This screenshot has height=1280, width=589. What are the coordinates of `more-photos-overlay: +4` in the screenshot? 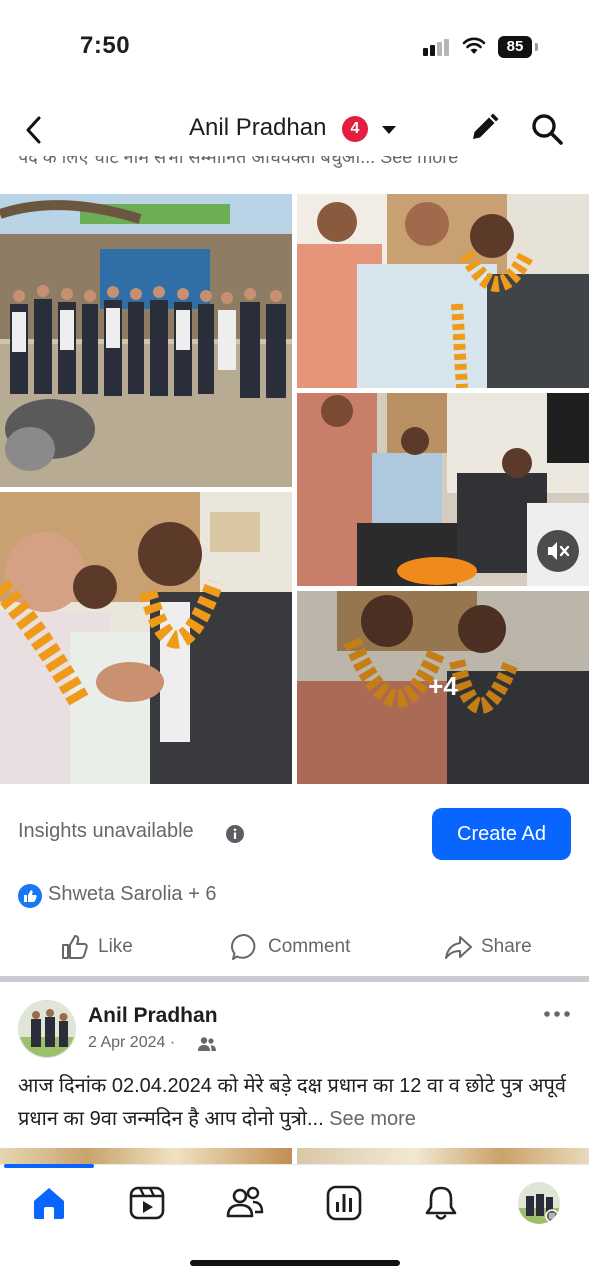 It's located at (443, 687).